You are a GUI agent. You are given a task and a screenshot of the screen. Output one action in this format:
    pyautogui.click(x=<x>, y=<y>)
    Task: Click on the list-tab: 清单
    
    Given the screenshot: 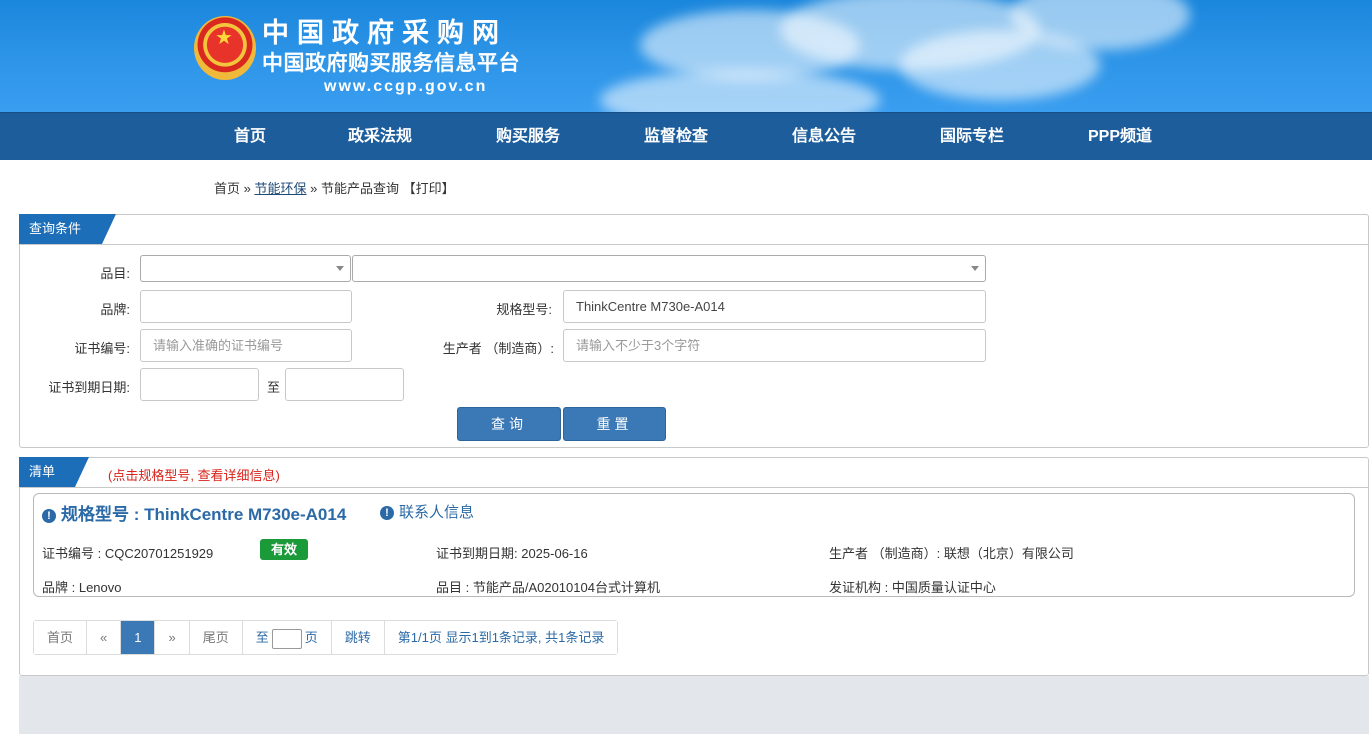 What is the action you would take?
    pyautogui.click(x=54, y=472)
    